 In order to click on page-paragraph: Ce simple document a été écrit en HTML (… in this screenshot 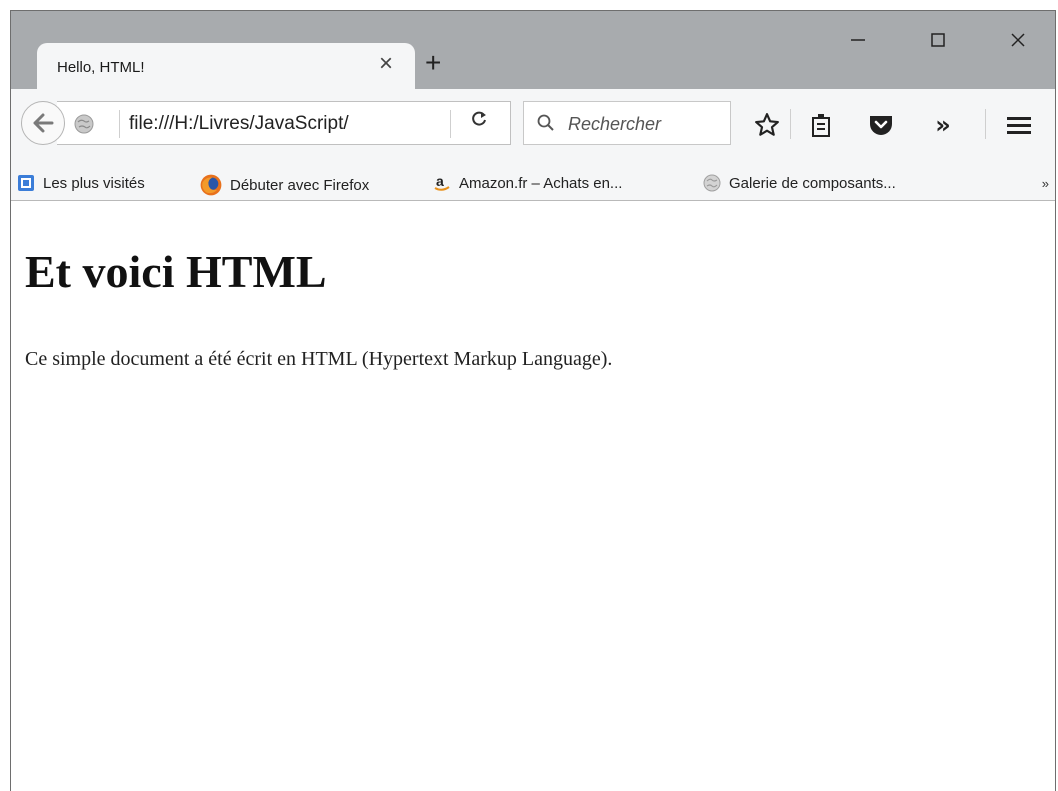, I will do `click(319, 359)`.